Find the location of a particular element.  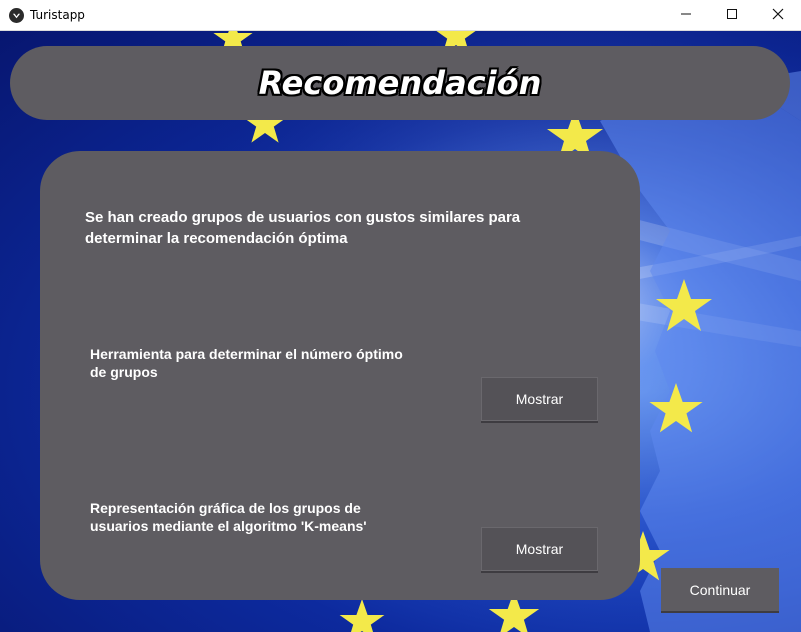

minimize-button is located at coordinates (686, 15).